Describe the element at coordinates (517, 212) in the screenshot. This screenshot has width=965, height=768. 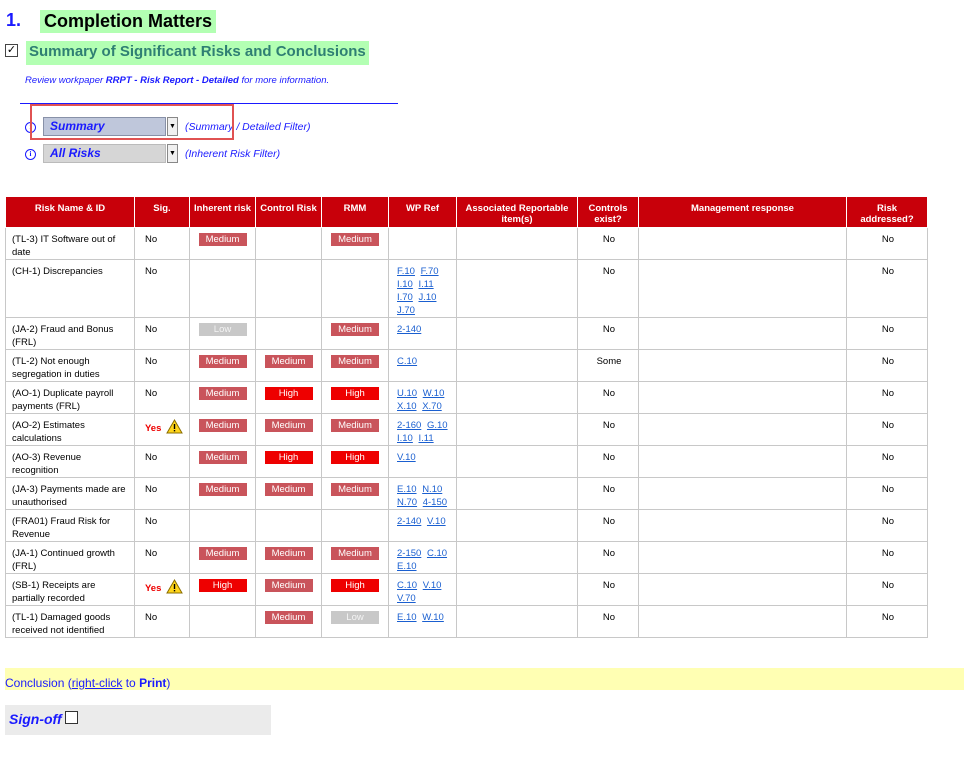
I see `col-associated-items: Associated Reportable item(s)` at that location.